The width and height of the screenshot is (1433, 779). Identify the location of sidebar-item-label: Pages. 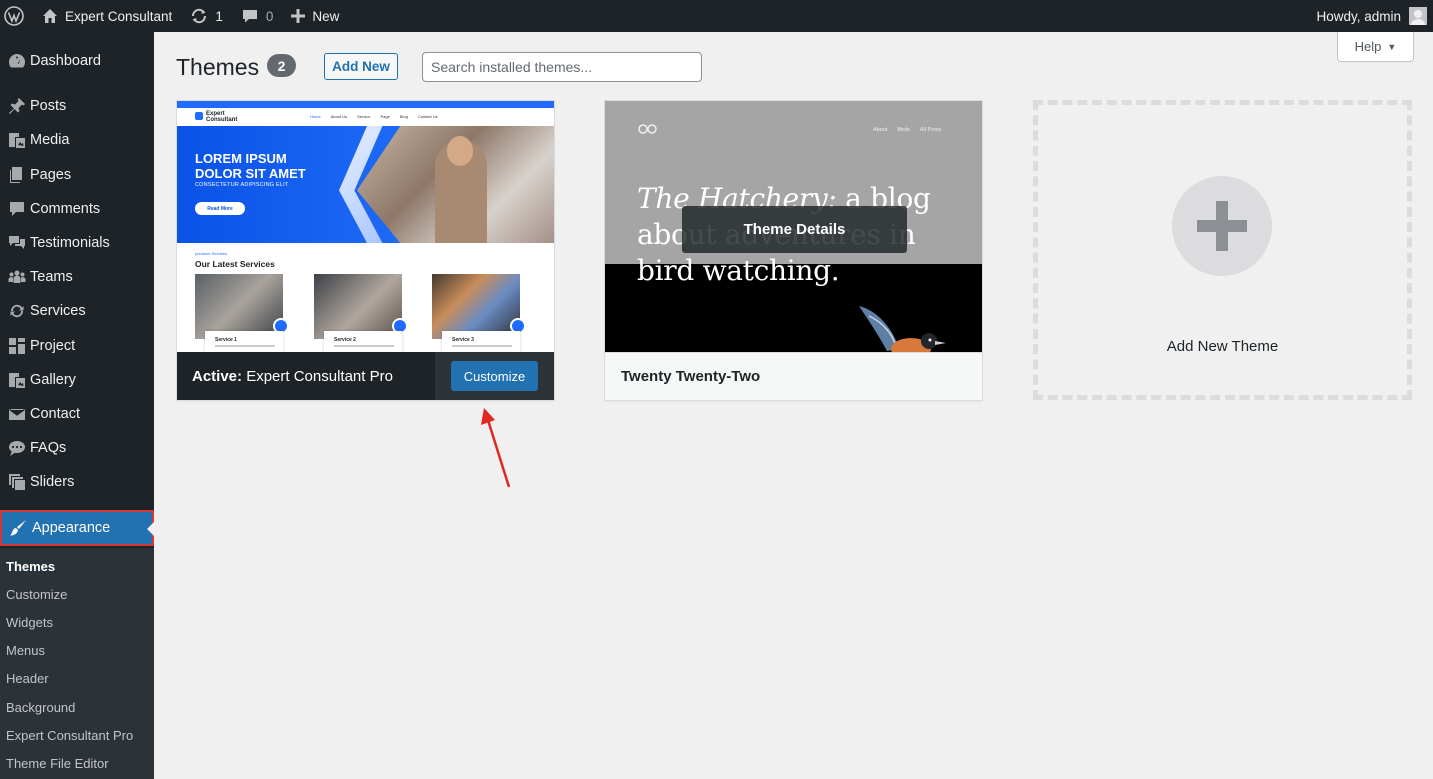
(51, 175).